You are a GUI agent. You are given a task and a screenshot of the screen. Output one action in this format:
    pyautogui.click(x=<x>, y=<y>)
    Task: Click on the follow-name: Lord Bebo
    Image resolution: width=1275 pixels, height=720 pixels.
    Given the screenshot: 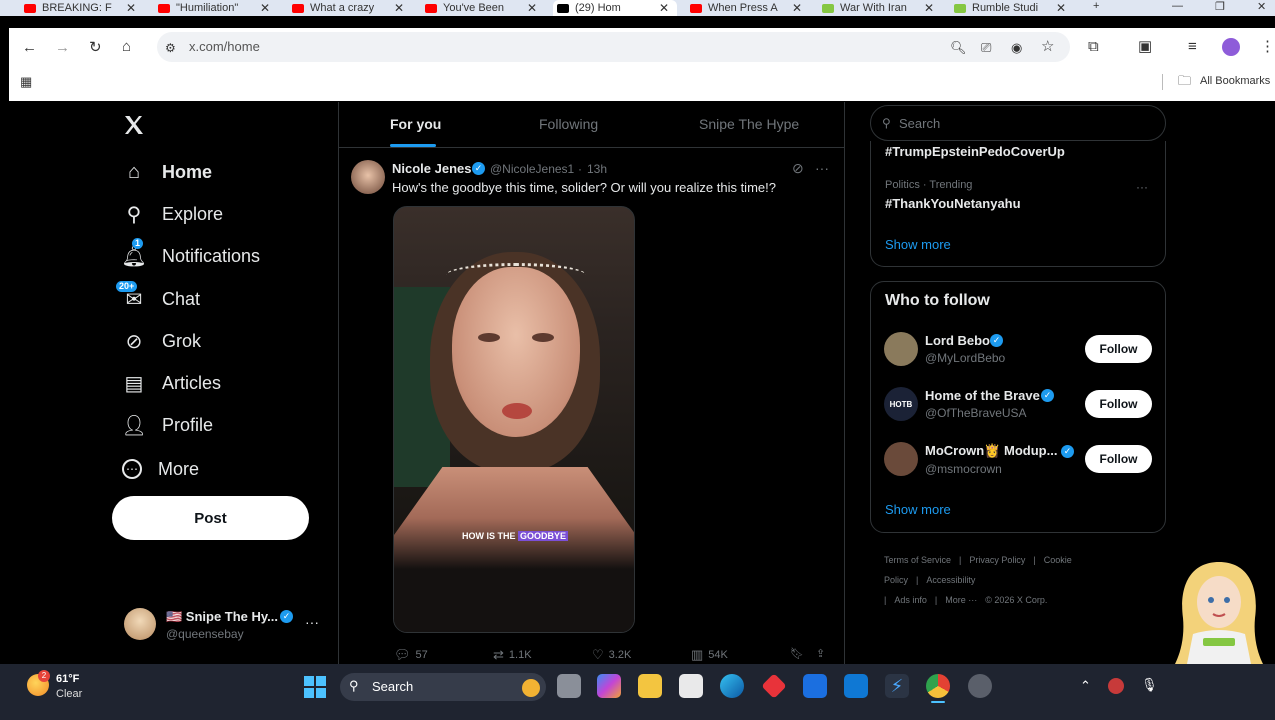 What is the action you would take?
    pyautogui.click(x=957, y=340)
    